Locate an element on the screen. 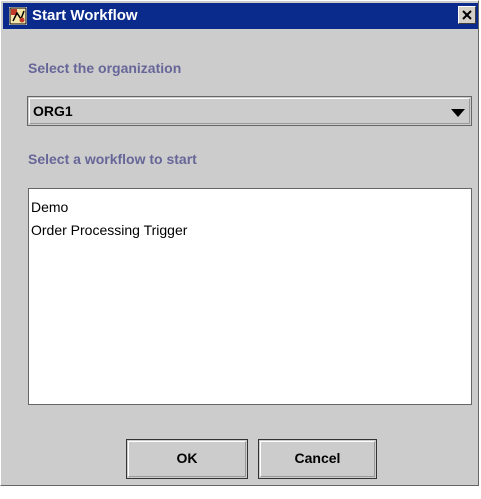 This screenshot has height=499, width=481. cancel-button: Cancel is located at coordinates (317, 459).